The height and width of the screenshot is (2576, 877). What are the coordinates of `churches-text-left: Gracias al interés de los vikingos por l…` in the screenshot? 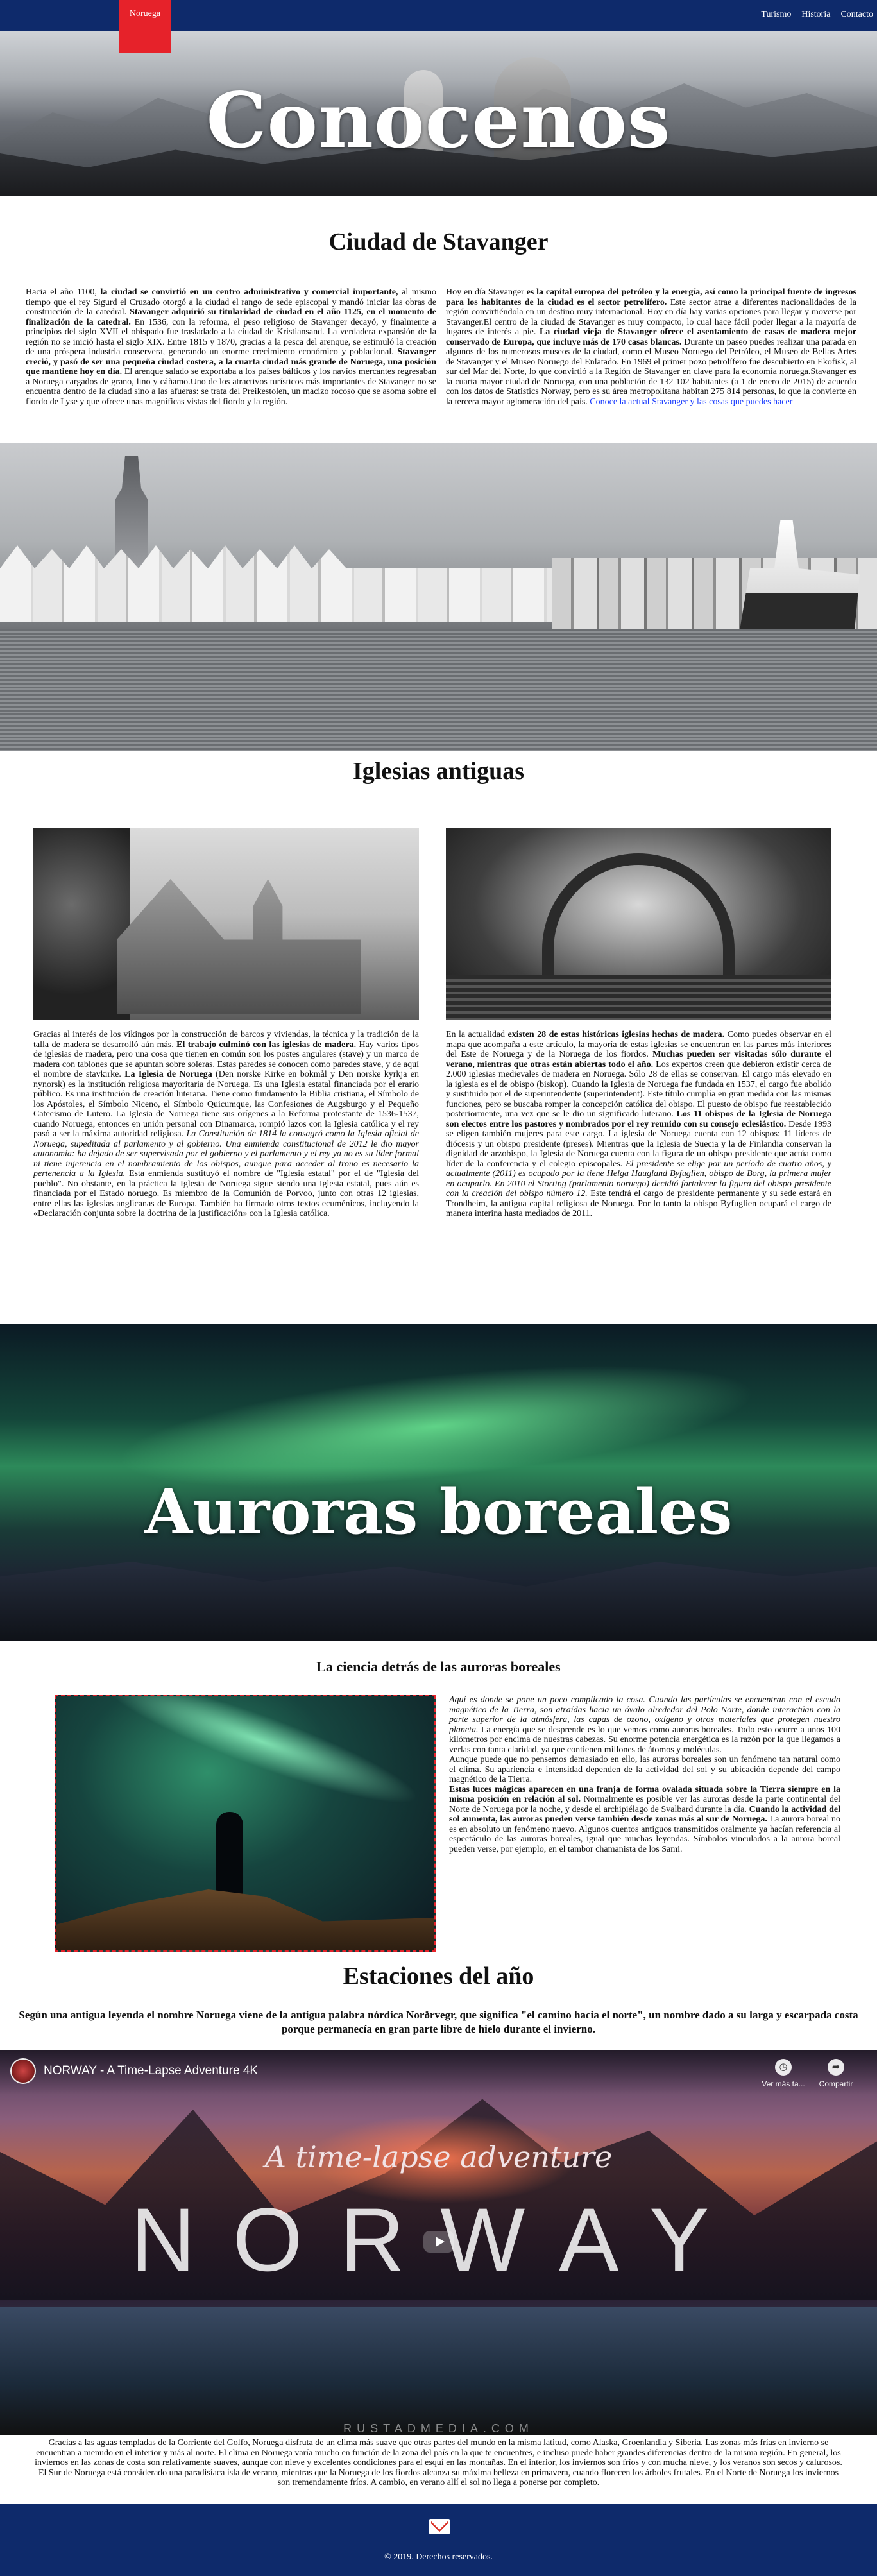 It's located at (226, 1124).